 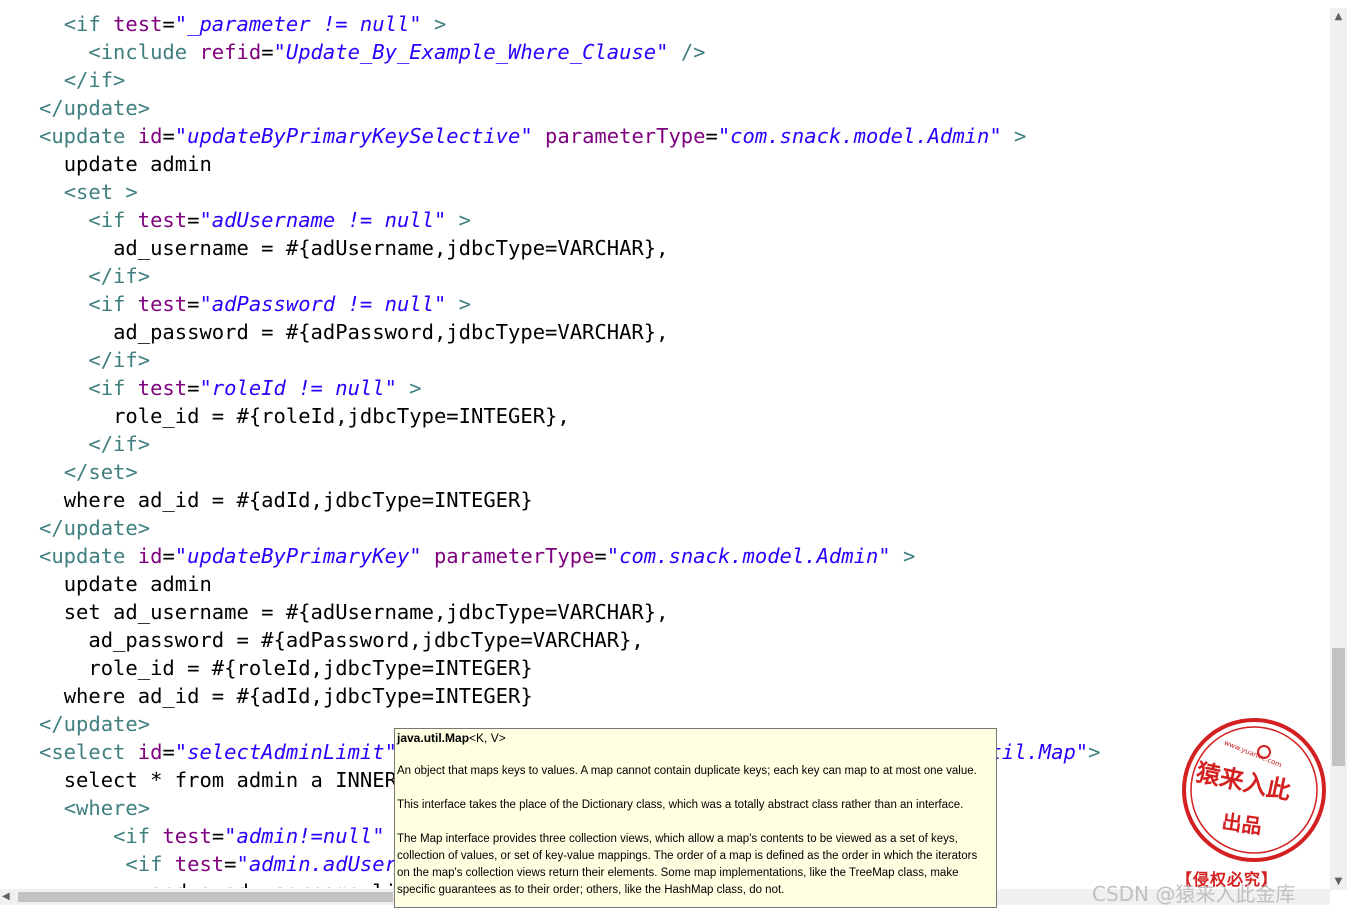 I want to click on xml-tag-token: <where>, so click(x=107, y=808).